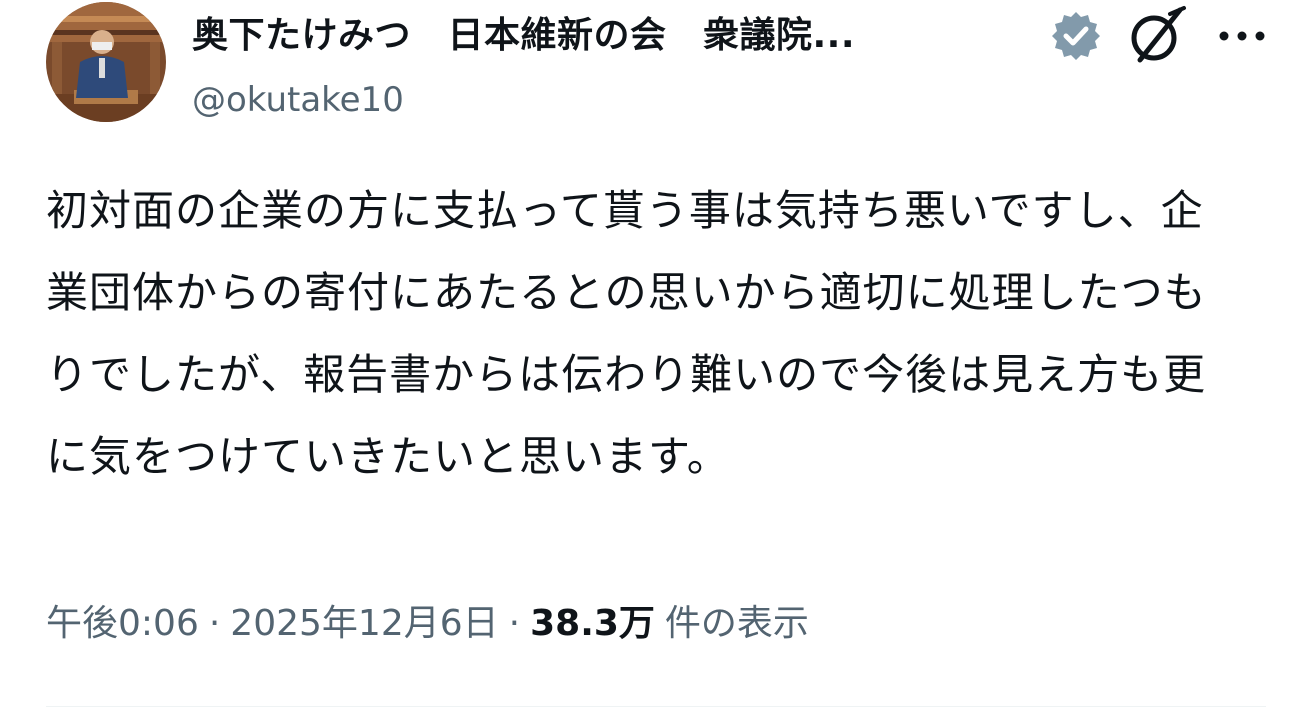 Image resolution: width=1300 pixels, height=716 pixels. I want to click on tweet-meta: 午後0:06 · 2025年12月6日 · 38.3万 件の表示, so click(427, 624).